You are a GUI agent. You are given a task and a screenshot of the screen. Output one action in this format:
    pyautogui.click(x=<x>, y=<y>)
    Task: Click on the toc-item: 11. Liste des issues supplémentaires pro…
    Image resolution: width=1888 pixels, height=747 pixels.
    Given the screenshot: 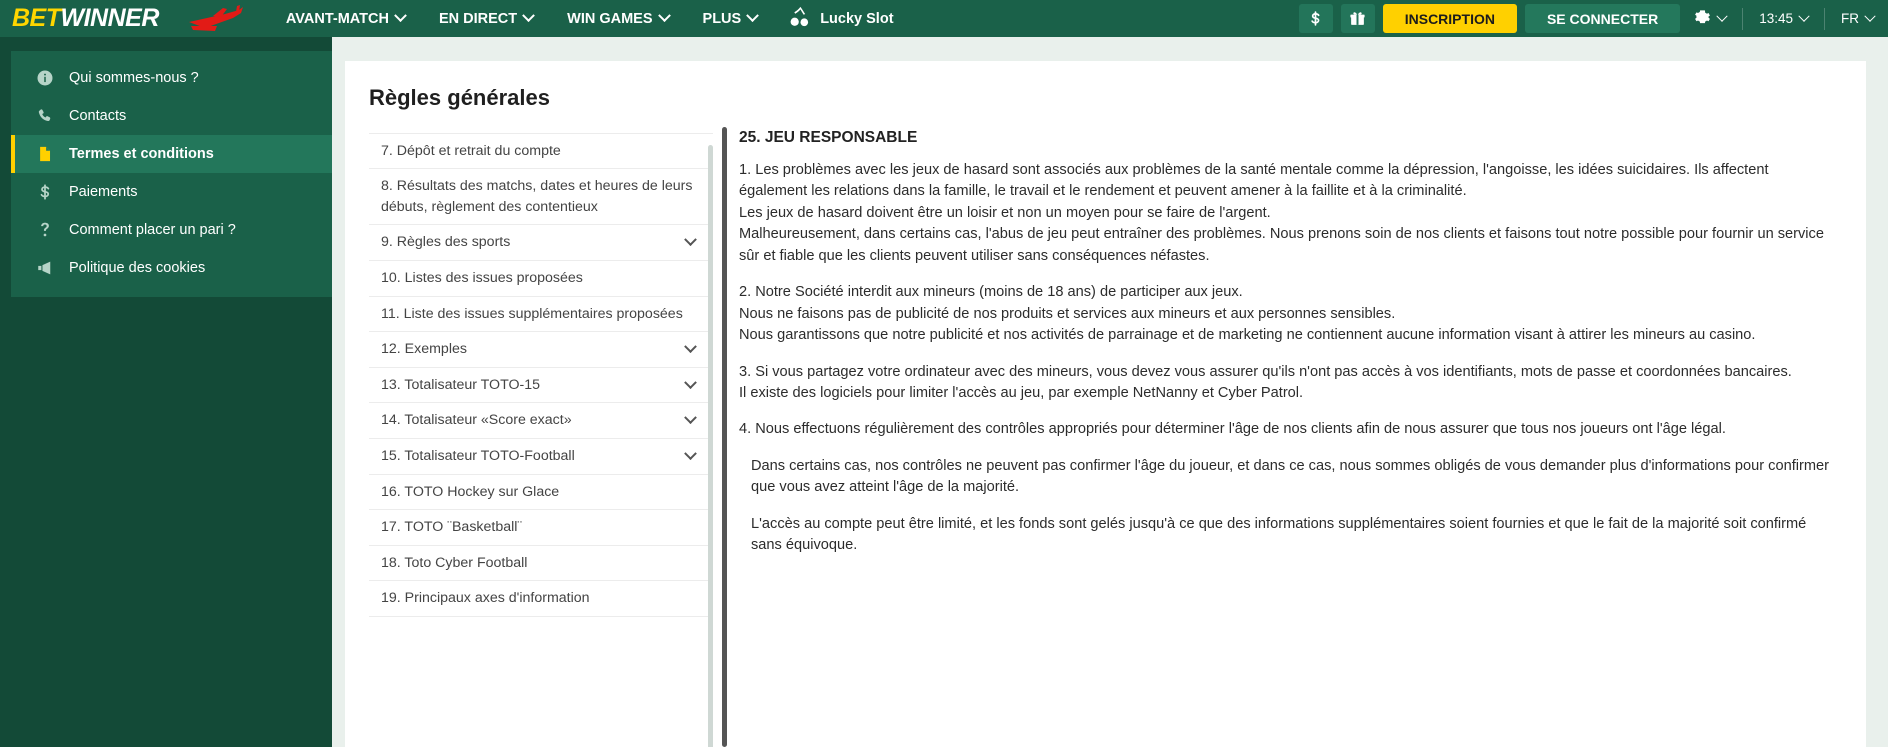 What is the action you would take?
    pyautogui.click(x=541, y=315)
    